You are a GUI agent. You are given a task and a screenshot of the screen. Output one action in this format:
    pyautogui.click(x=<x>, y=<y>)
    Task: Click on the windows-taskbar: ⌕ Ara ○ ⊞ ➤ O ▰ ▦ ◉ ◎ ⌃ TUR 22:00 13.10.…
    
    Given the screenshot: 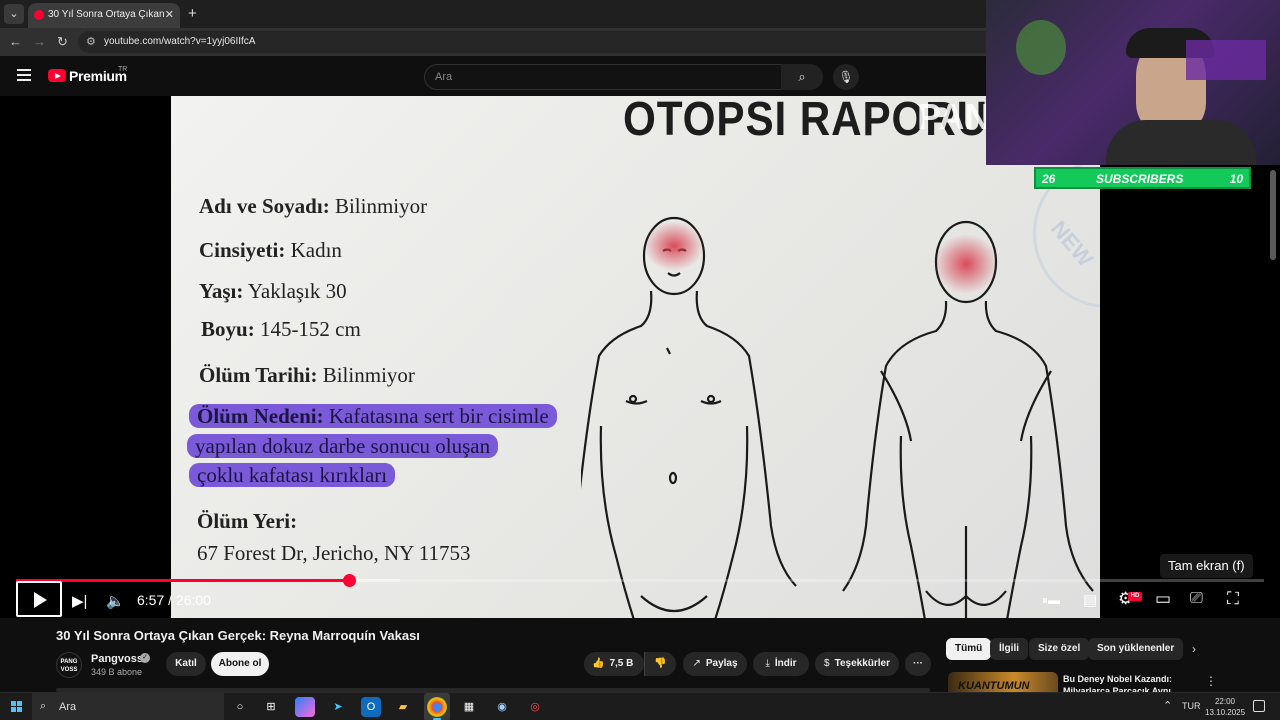 What is the action you would take?
    pyautogui.click(x=640, y=706)
    